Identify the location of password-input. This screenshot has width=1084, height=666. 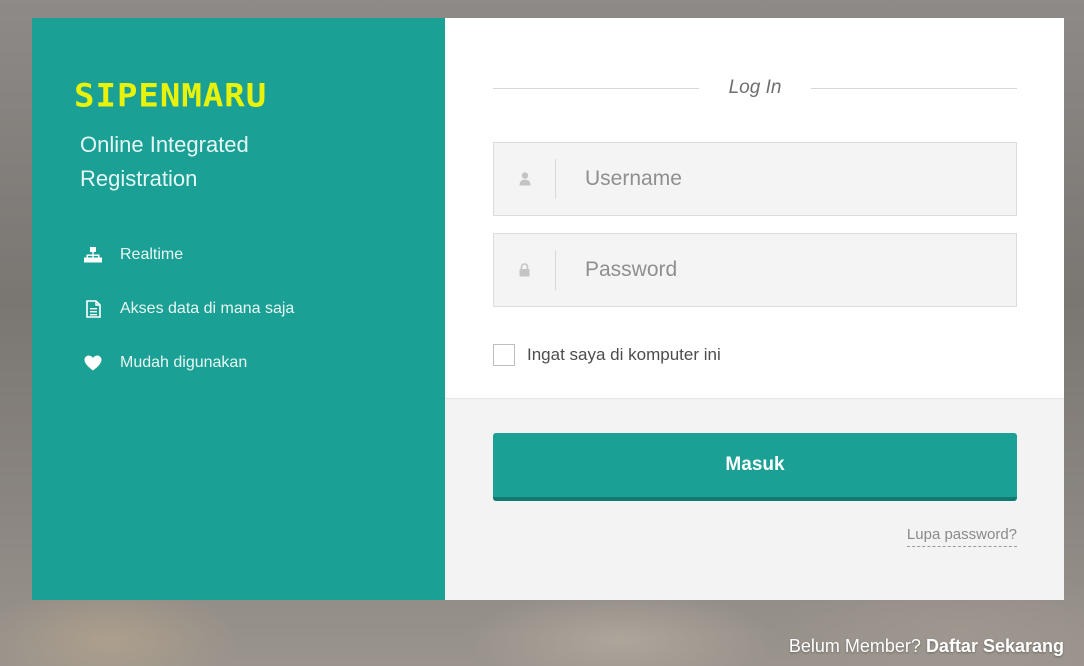
(786, 270).